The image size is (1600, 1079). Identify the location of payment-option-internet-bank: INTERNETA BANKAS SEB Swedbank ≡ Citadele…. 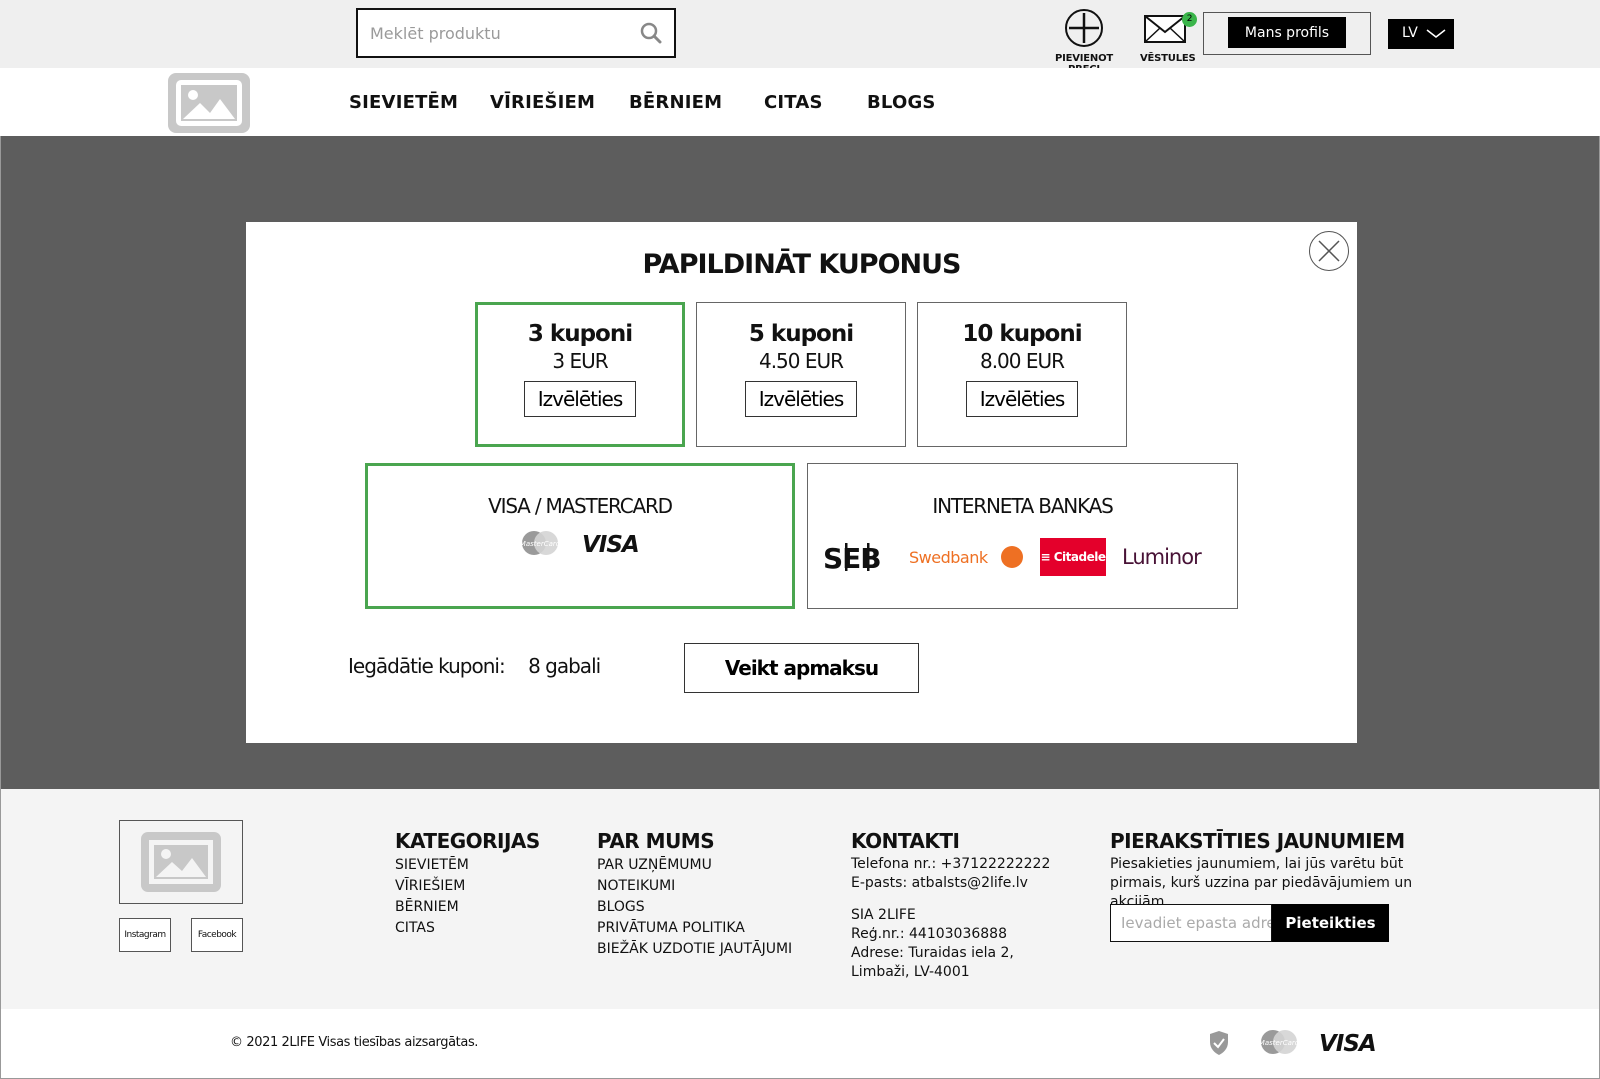
(1022, 536).